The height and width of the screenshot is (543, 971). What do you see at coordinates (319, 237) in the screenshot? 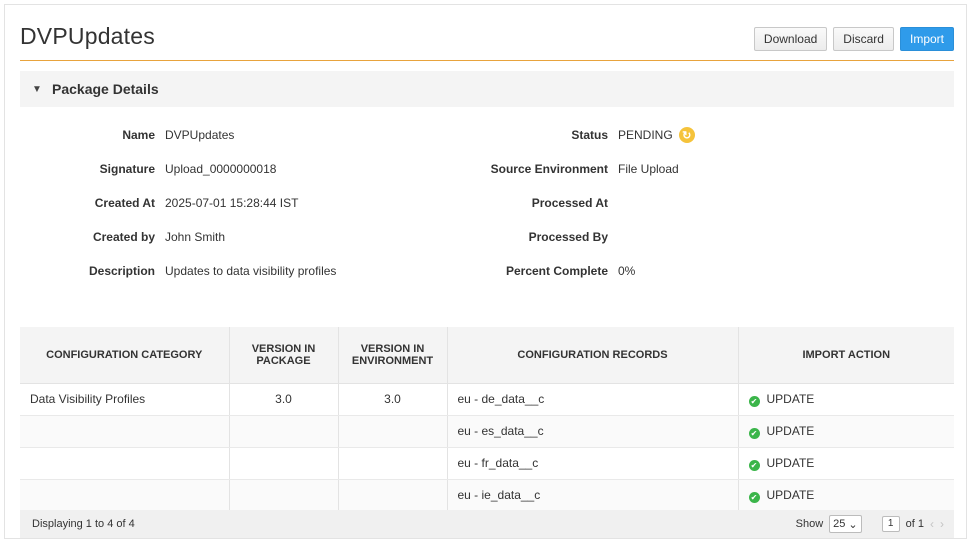
I see `detail-processed-by: Processed By` at bounding box center [319, 237].